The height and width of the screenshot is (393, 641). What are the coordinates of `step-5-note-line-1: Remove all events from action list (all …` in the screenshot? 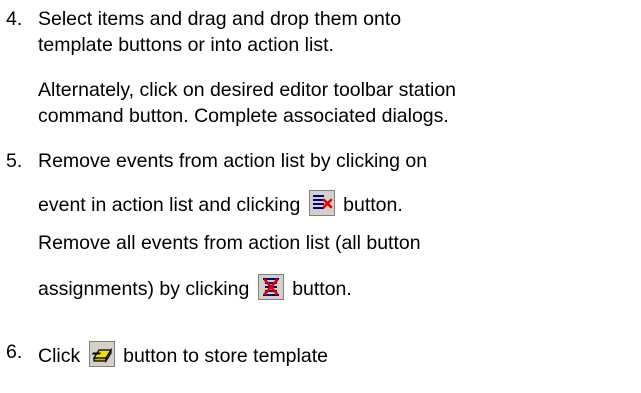 It's located at (229, 243).